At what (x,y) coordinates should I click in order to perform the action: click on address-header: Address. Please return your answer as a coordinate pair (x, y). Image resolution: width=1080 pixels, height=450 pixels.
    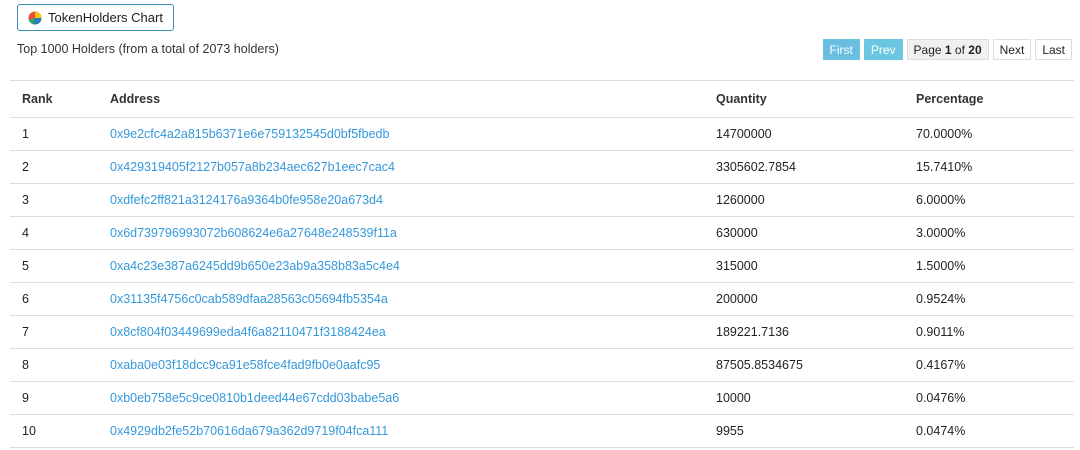
    Looking at the image, I should click on (401, 99).